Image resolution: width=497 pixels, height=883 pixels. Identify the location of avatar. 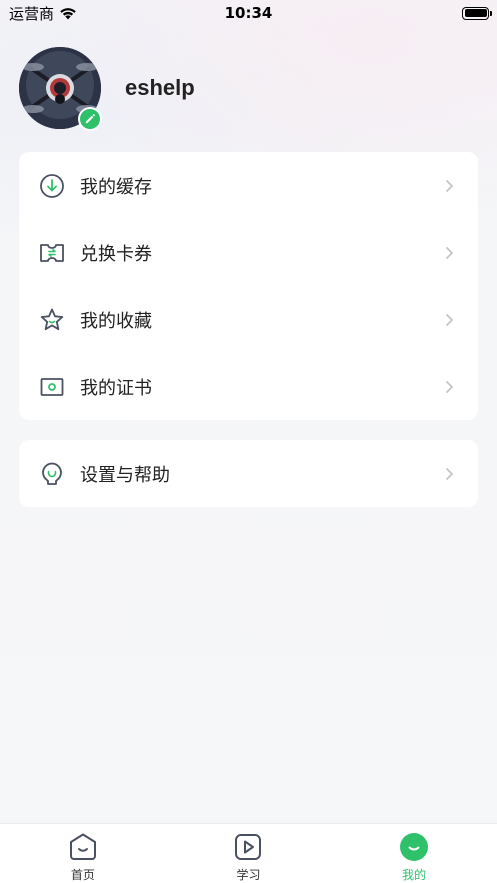
(60, 89).